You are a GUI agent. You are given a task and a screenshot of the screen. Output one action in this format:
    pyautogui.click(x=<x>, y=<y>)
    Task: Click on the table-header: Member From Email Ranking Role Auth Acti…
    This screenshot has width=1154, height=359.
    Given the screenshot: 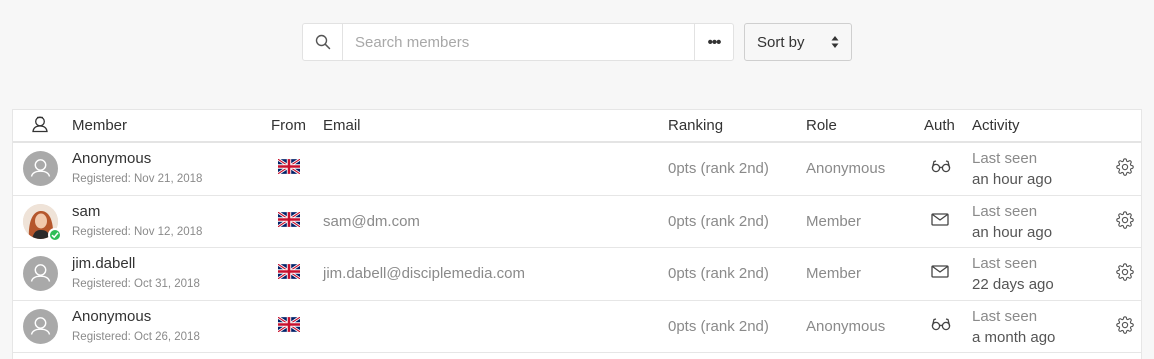 What is the action you would take?
    pyautogui.click(x=577, y=126)
    